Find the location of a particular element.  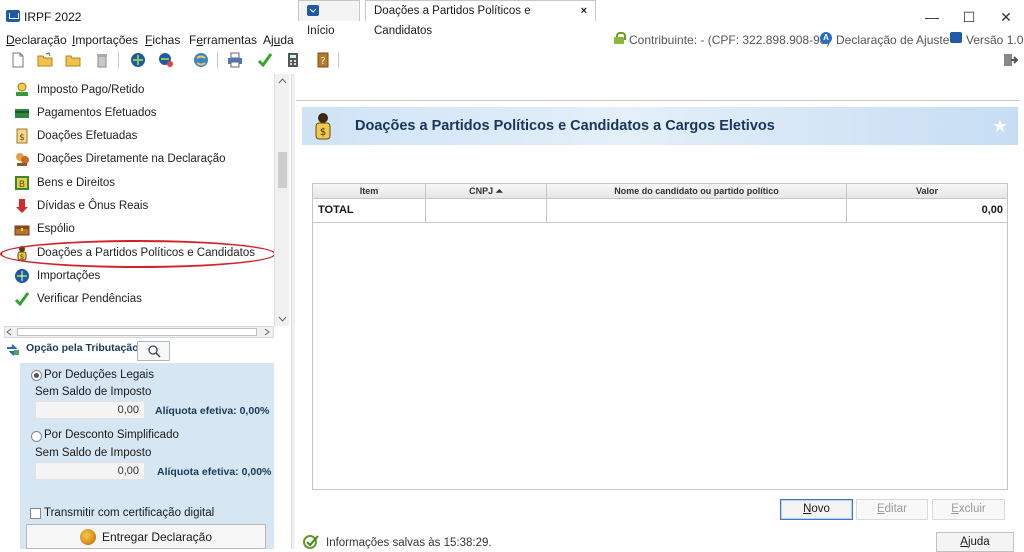

sidebar-item-dividas: Dívidas e Ônus Reais is located at coordinates (81, 206).